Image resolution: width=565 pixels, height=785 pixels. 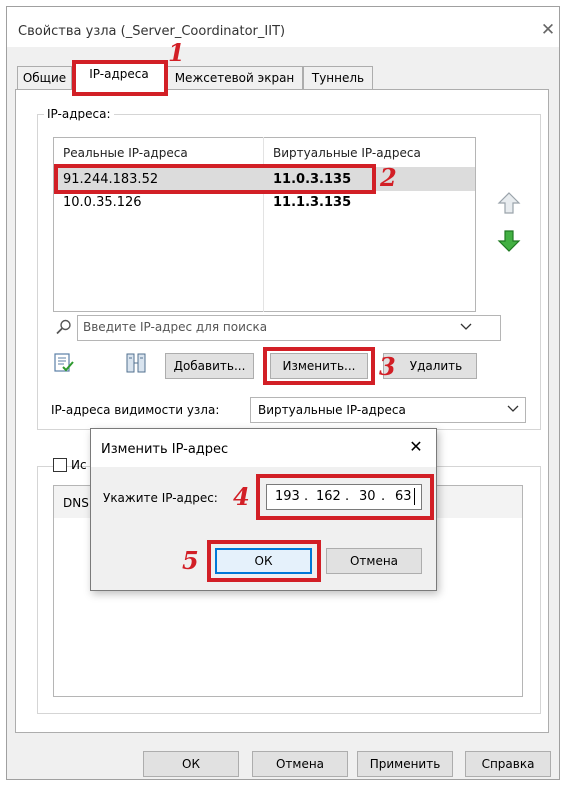 I want to click on column-header-real: Реальные IP-адреса, so click(x=125, y=153).